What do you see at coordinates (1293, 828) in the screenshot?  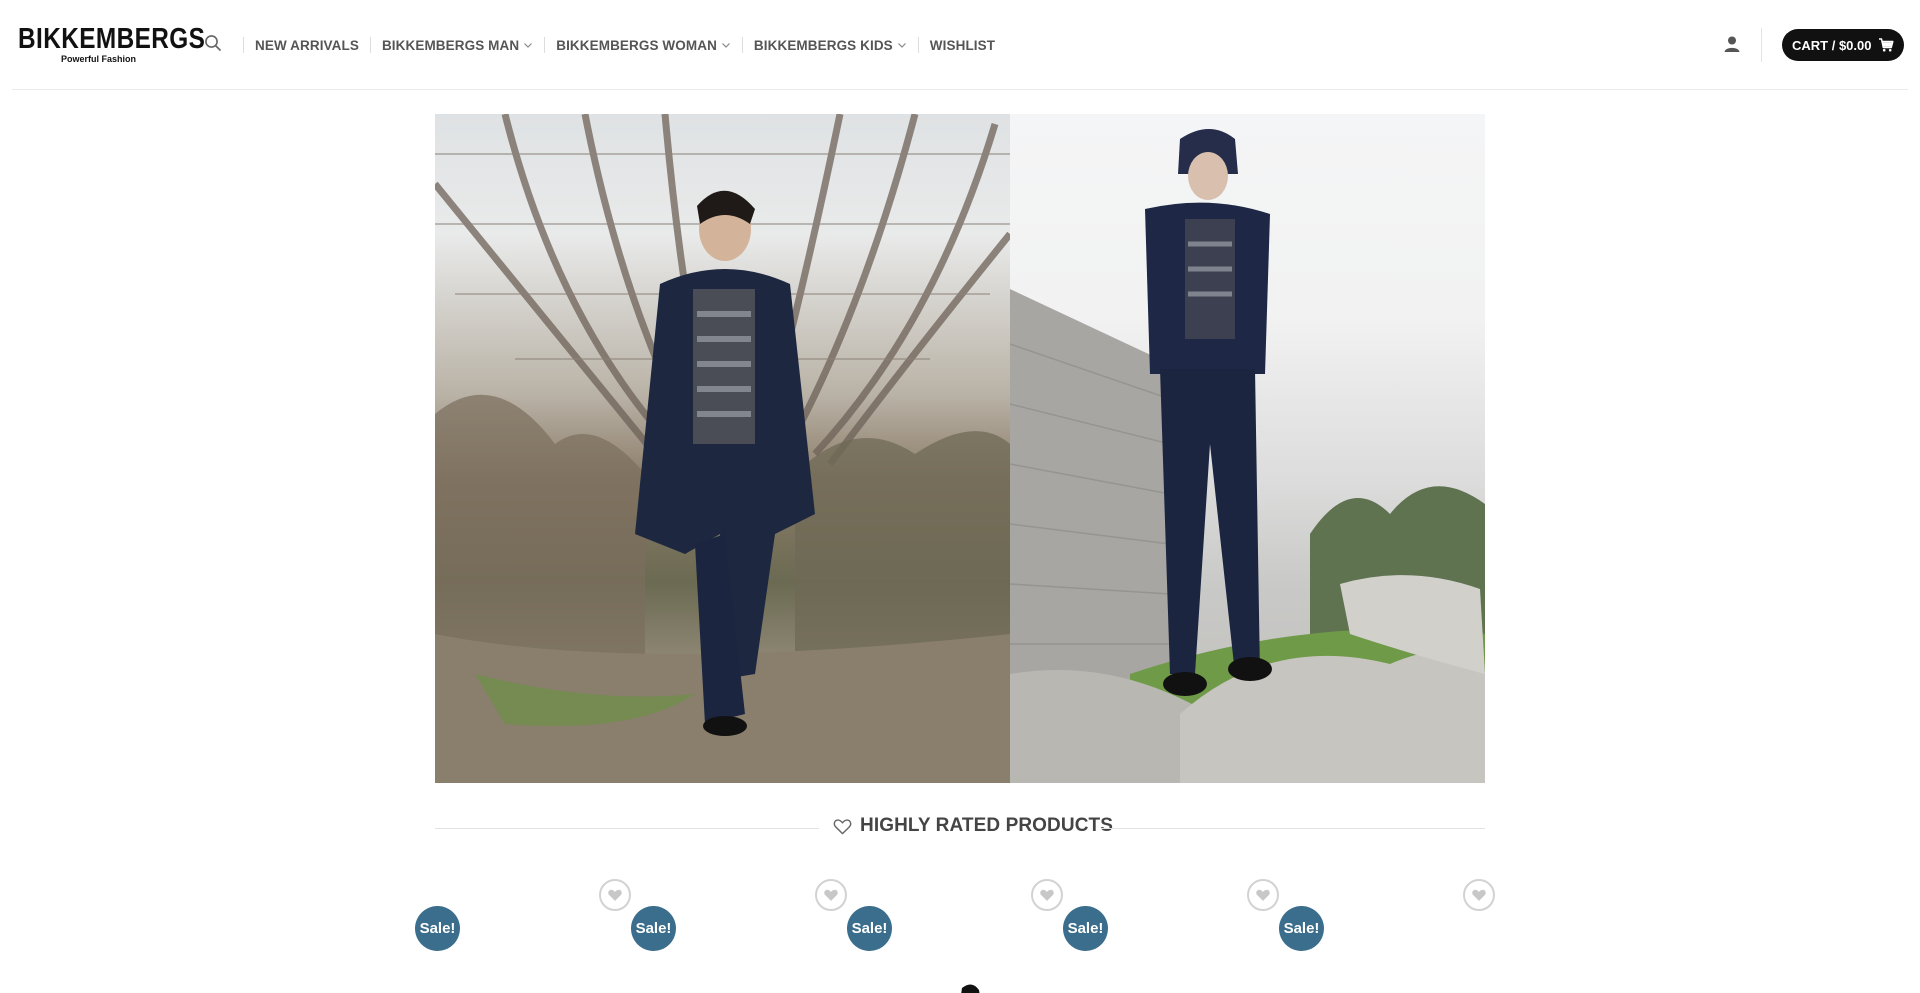 I see `section-divider-right` at bounding box center [1293, 828].